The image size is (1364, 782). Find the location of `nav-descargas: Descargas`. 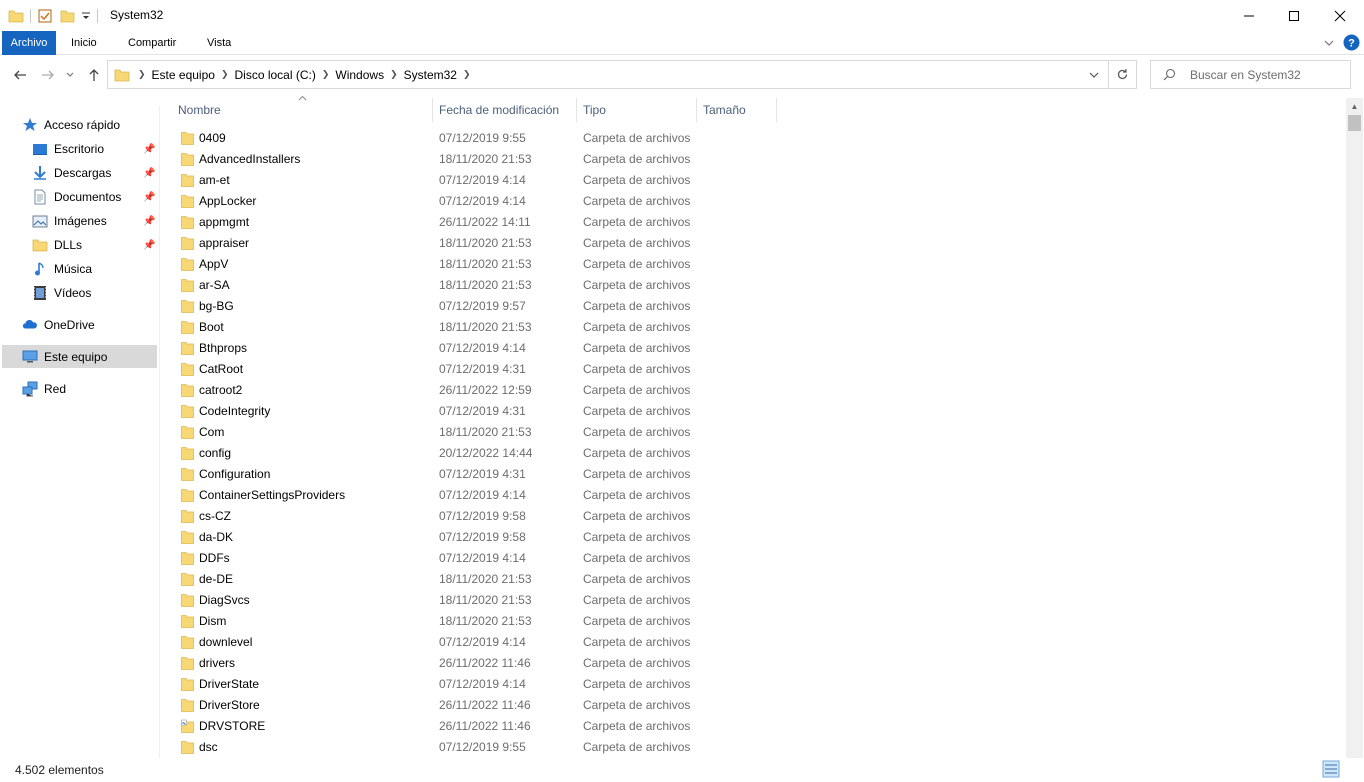

nav-descargas: Descargas is located at coordinates (71, 173).